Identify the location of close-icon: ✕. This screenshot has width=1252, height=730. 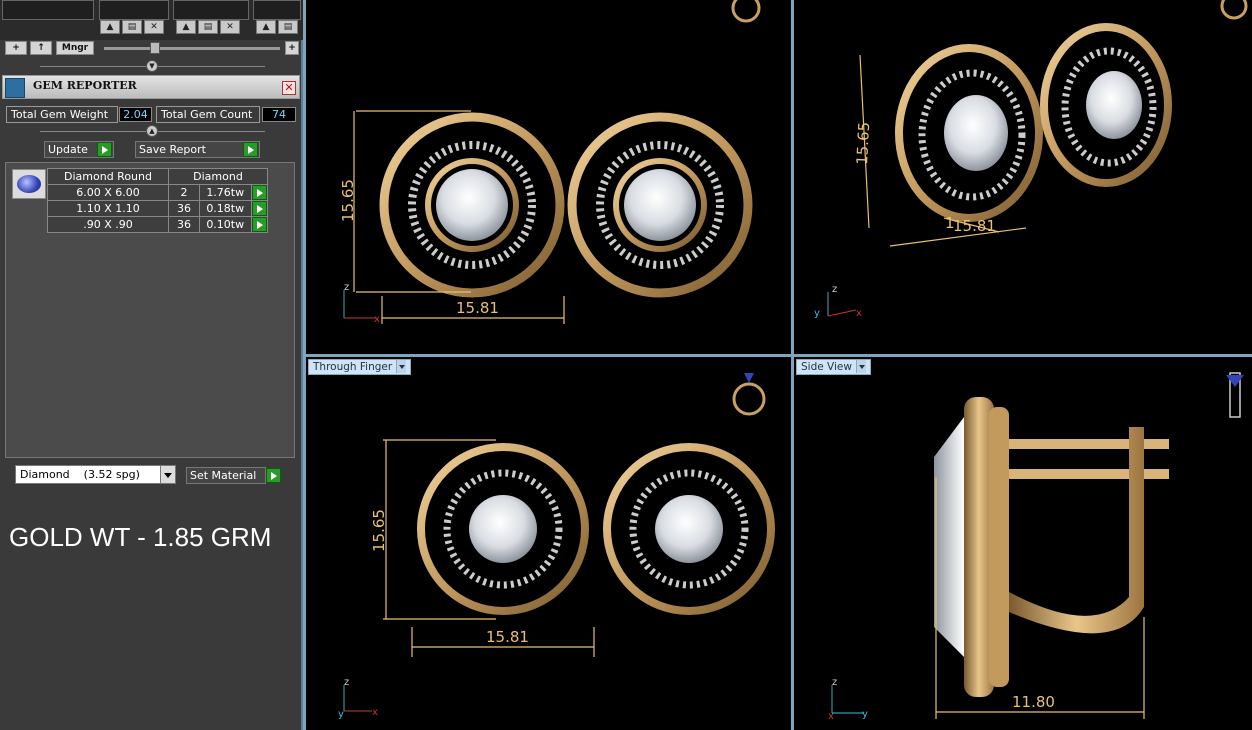
(289, 88).